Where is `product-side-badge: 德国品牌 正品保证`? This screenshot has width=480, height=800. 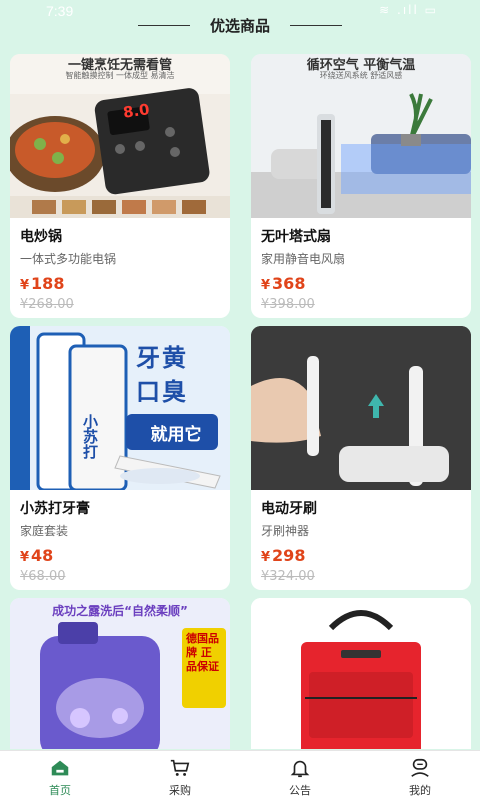
product-side-badge: 德国品牌 正品保证 is located at coordinates (202, 652).